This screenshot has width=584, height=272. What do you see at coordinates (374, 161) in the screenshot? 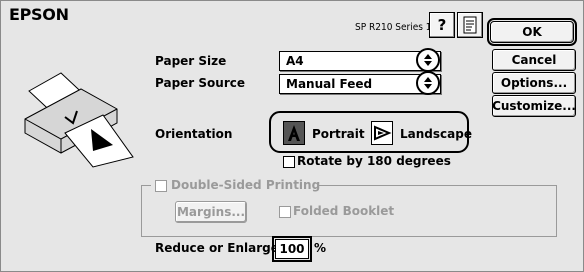
I see `rotate-label: Rotate by 180 degrees` at bounding box center [374, 161].